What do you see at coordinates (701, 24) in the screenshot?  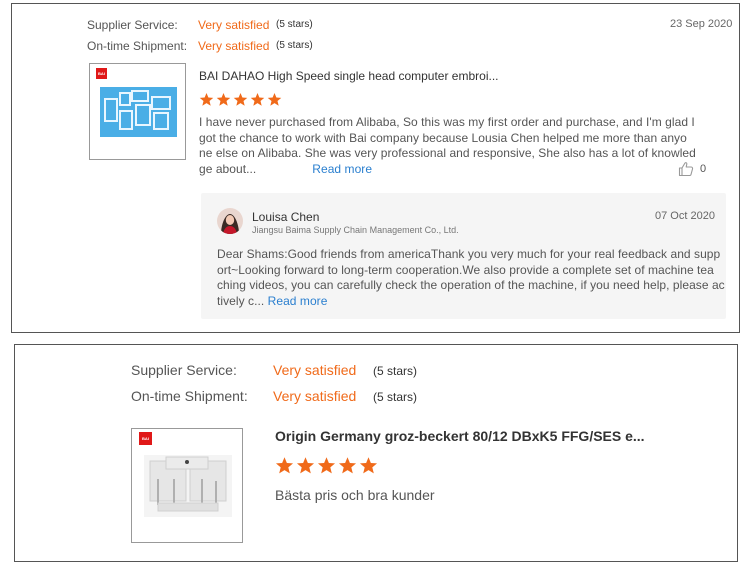 I see `review-date: 23 Sep 2020` at bounding box center [701, 24].